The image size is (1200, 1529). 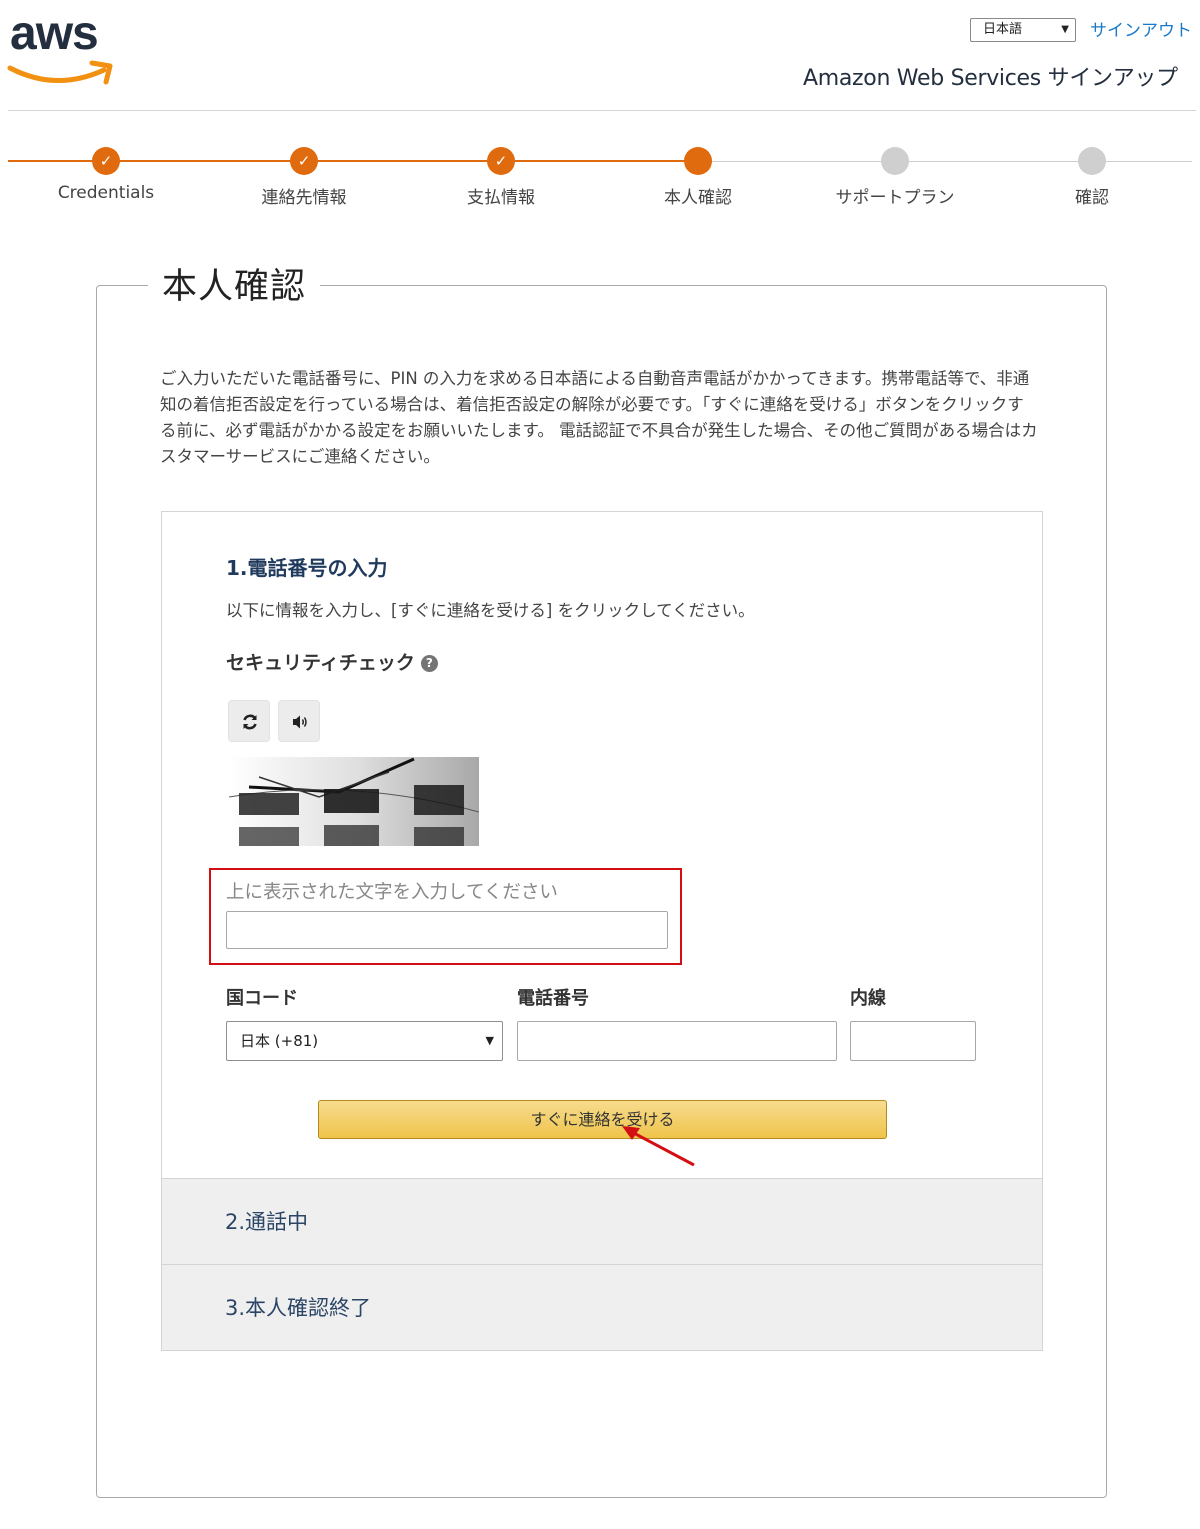 I want to click on aws-logo: aws, so click(x=62, y=48).